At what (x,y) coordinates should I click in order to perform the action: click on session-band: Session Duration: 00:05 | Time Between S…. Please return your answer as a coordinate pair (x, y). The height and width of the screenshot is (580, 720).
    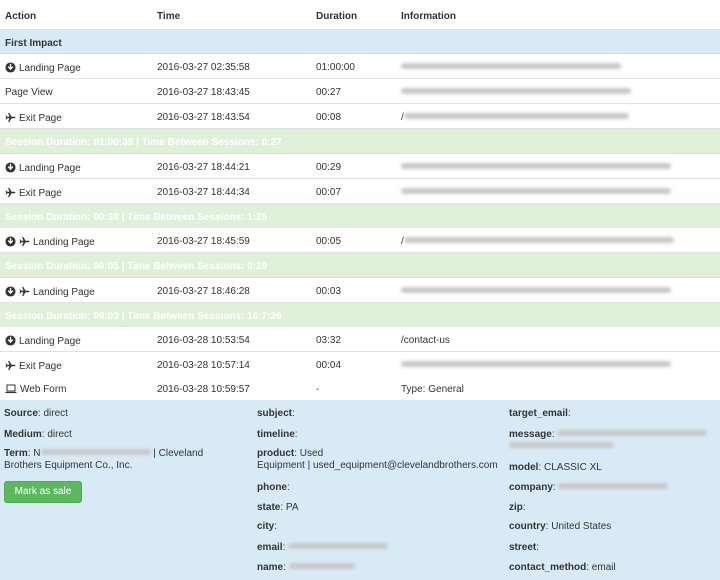
    Looking at the image, I should click on (360, 265).